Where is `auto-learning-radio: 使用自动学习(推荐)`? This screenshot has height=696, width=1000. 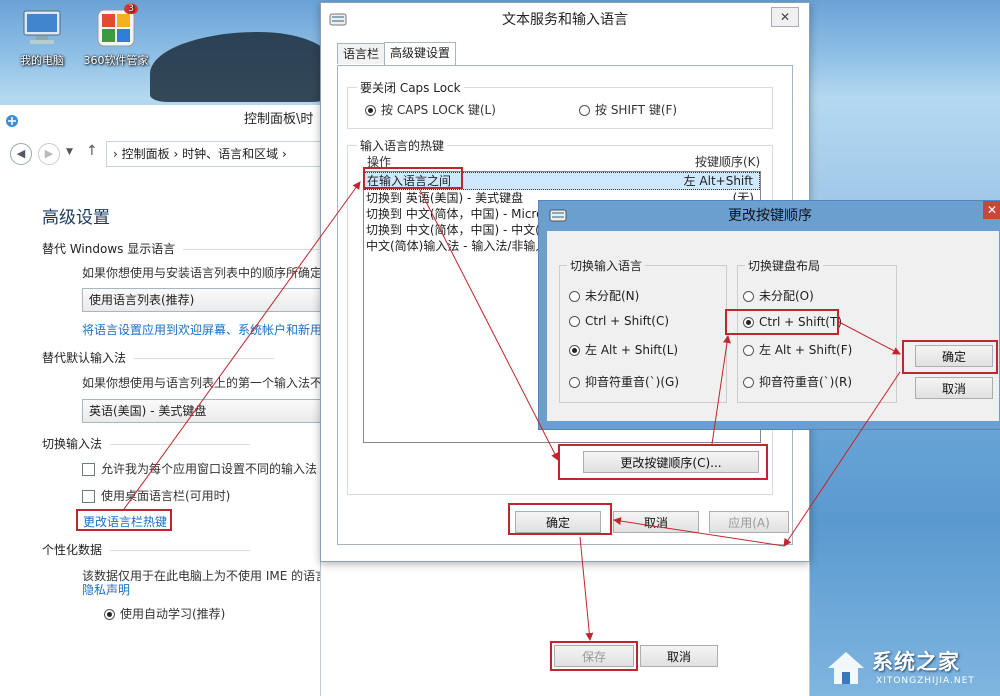 auto-learning-radio: 使用自动学习(推荐) is located at coordinates (164, 613).